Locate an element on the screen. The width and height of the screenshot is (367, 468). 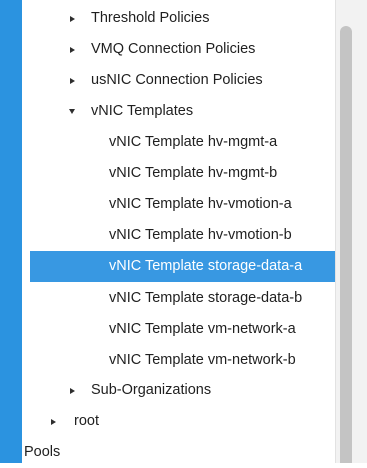
tree-node-usnic-connection-policies: usNIC Connection Policies is located at coordinates (182, 80).